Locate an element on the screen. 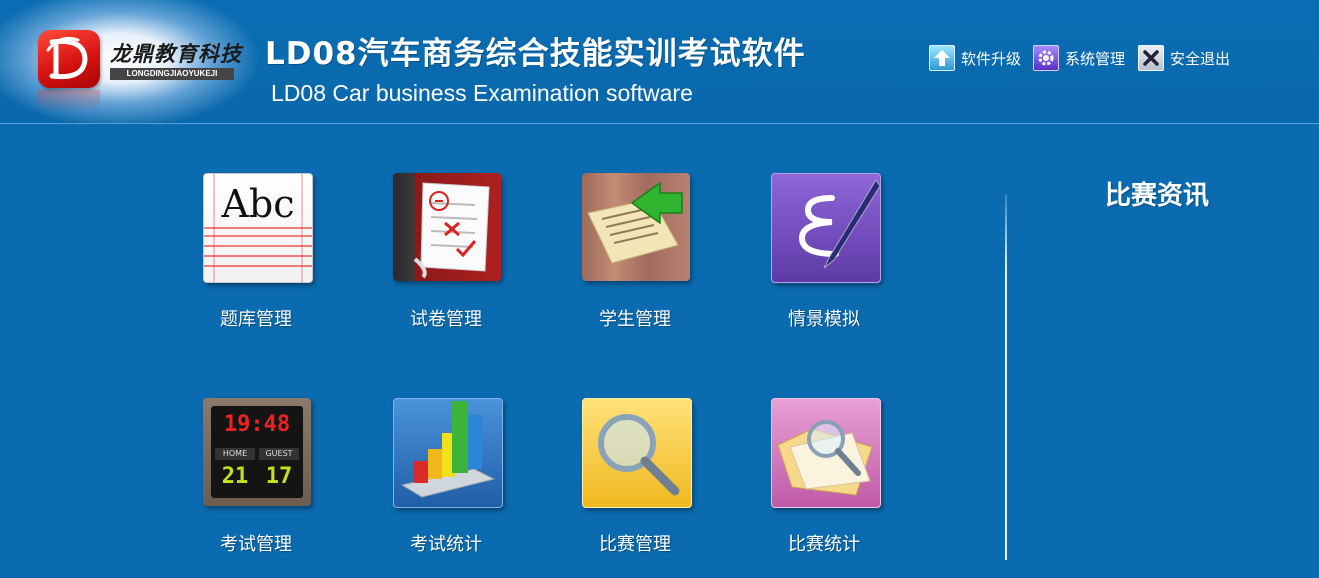  abc-text: Abc is located at coordinates (258, 204).